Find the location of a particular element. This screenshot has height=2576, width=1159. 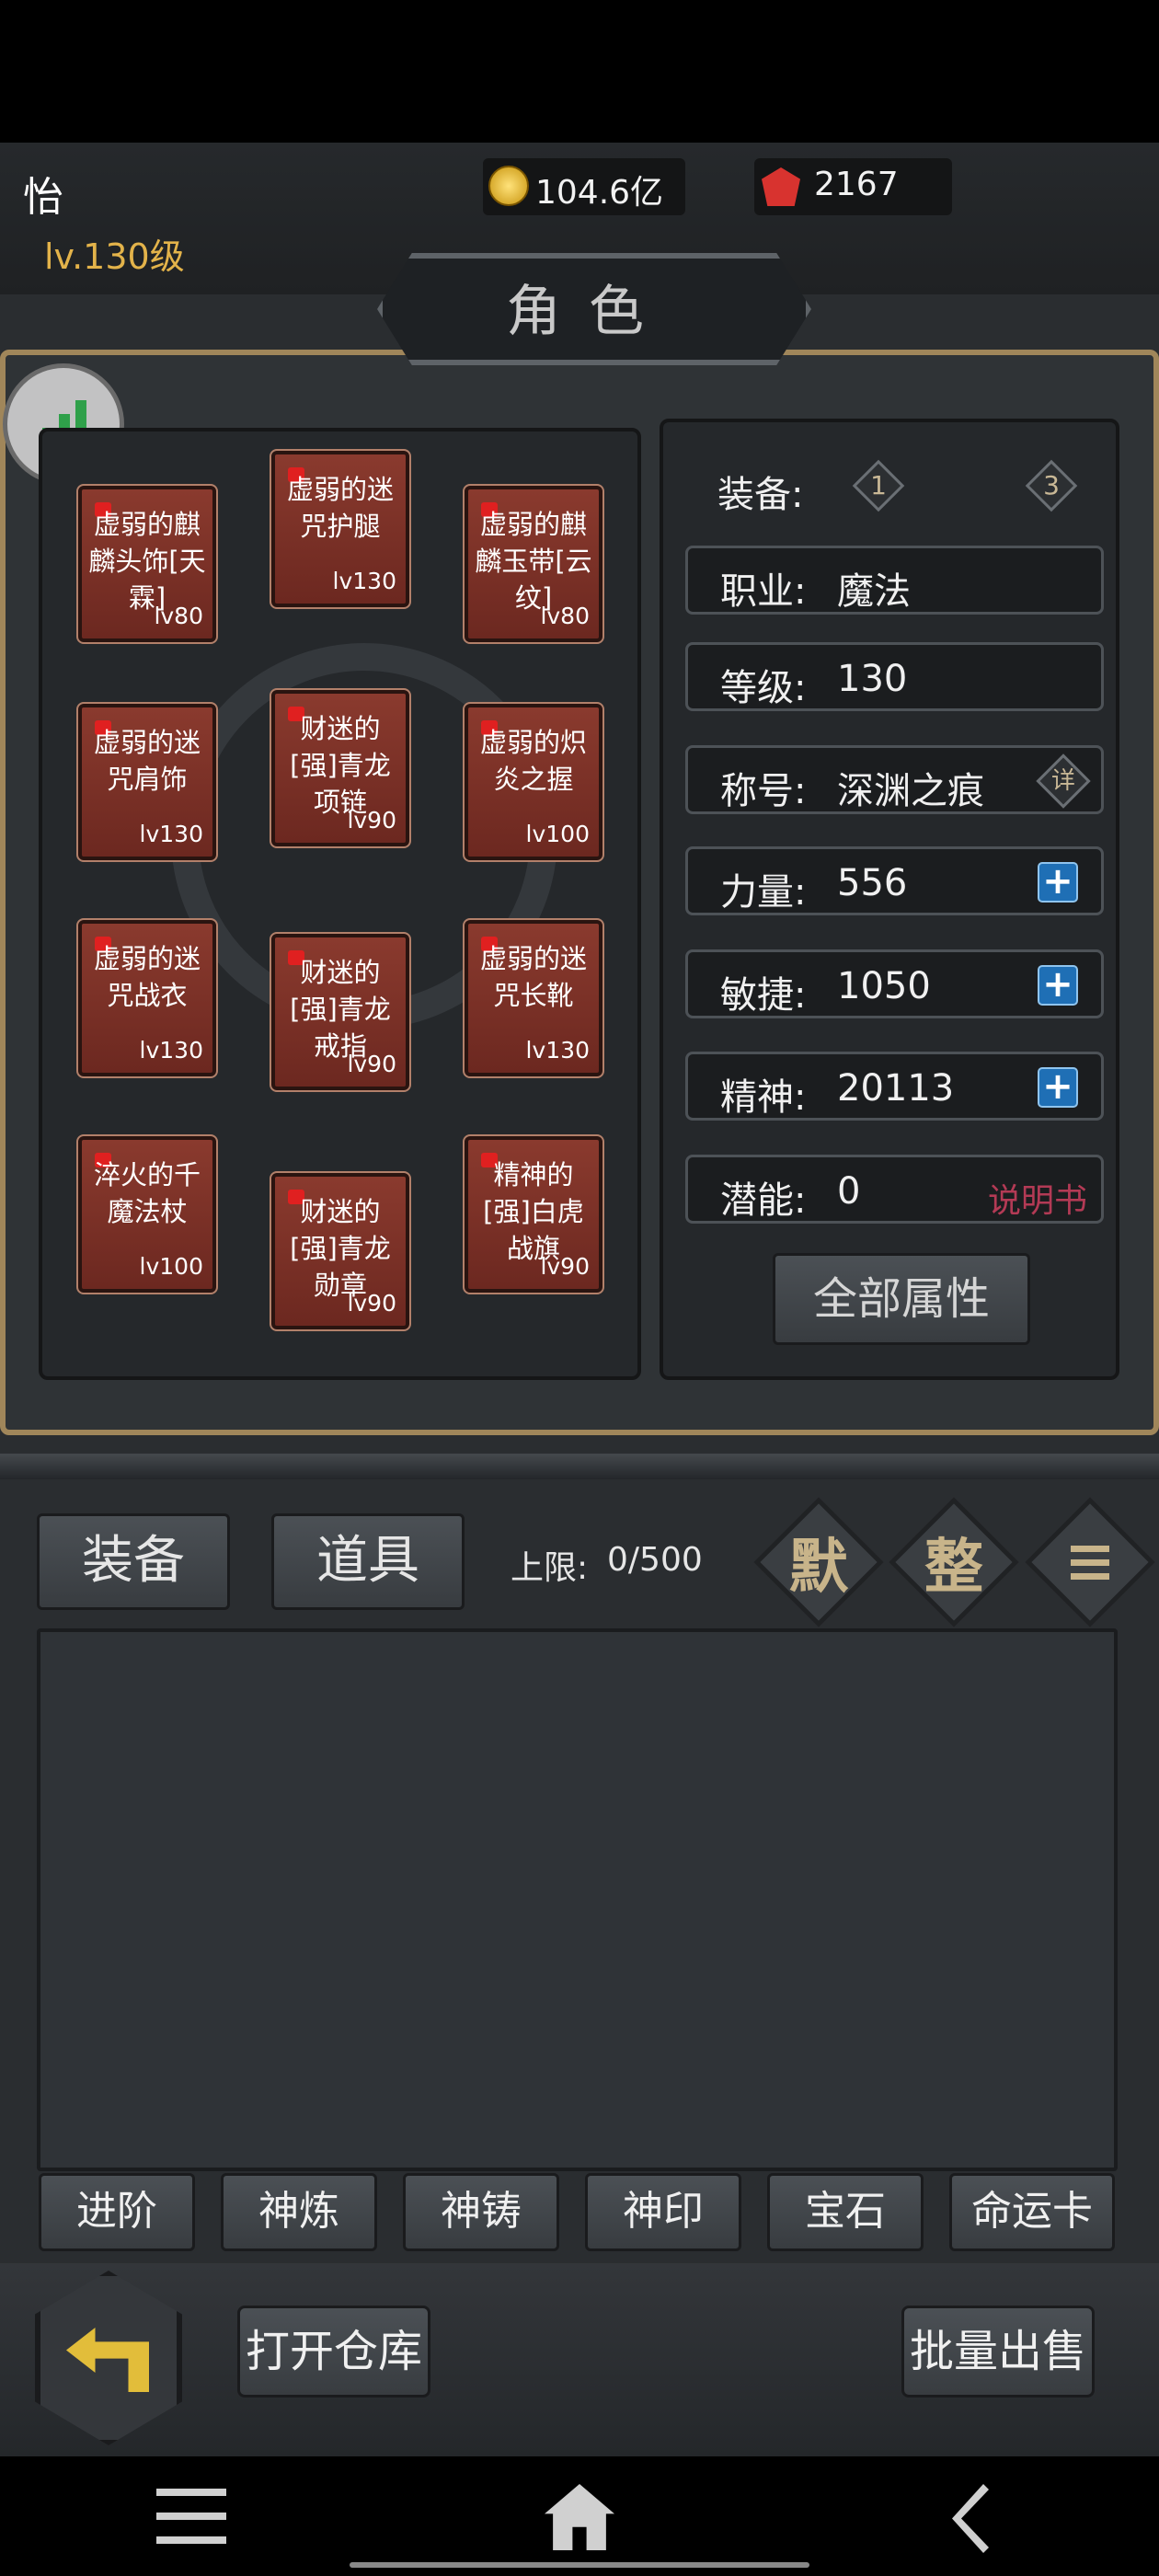

equip-slot-banner: 精神的[强]白虎战旗 lv90 is located at coordinates (533, 1214).